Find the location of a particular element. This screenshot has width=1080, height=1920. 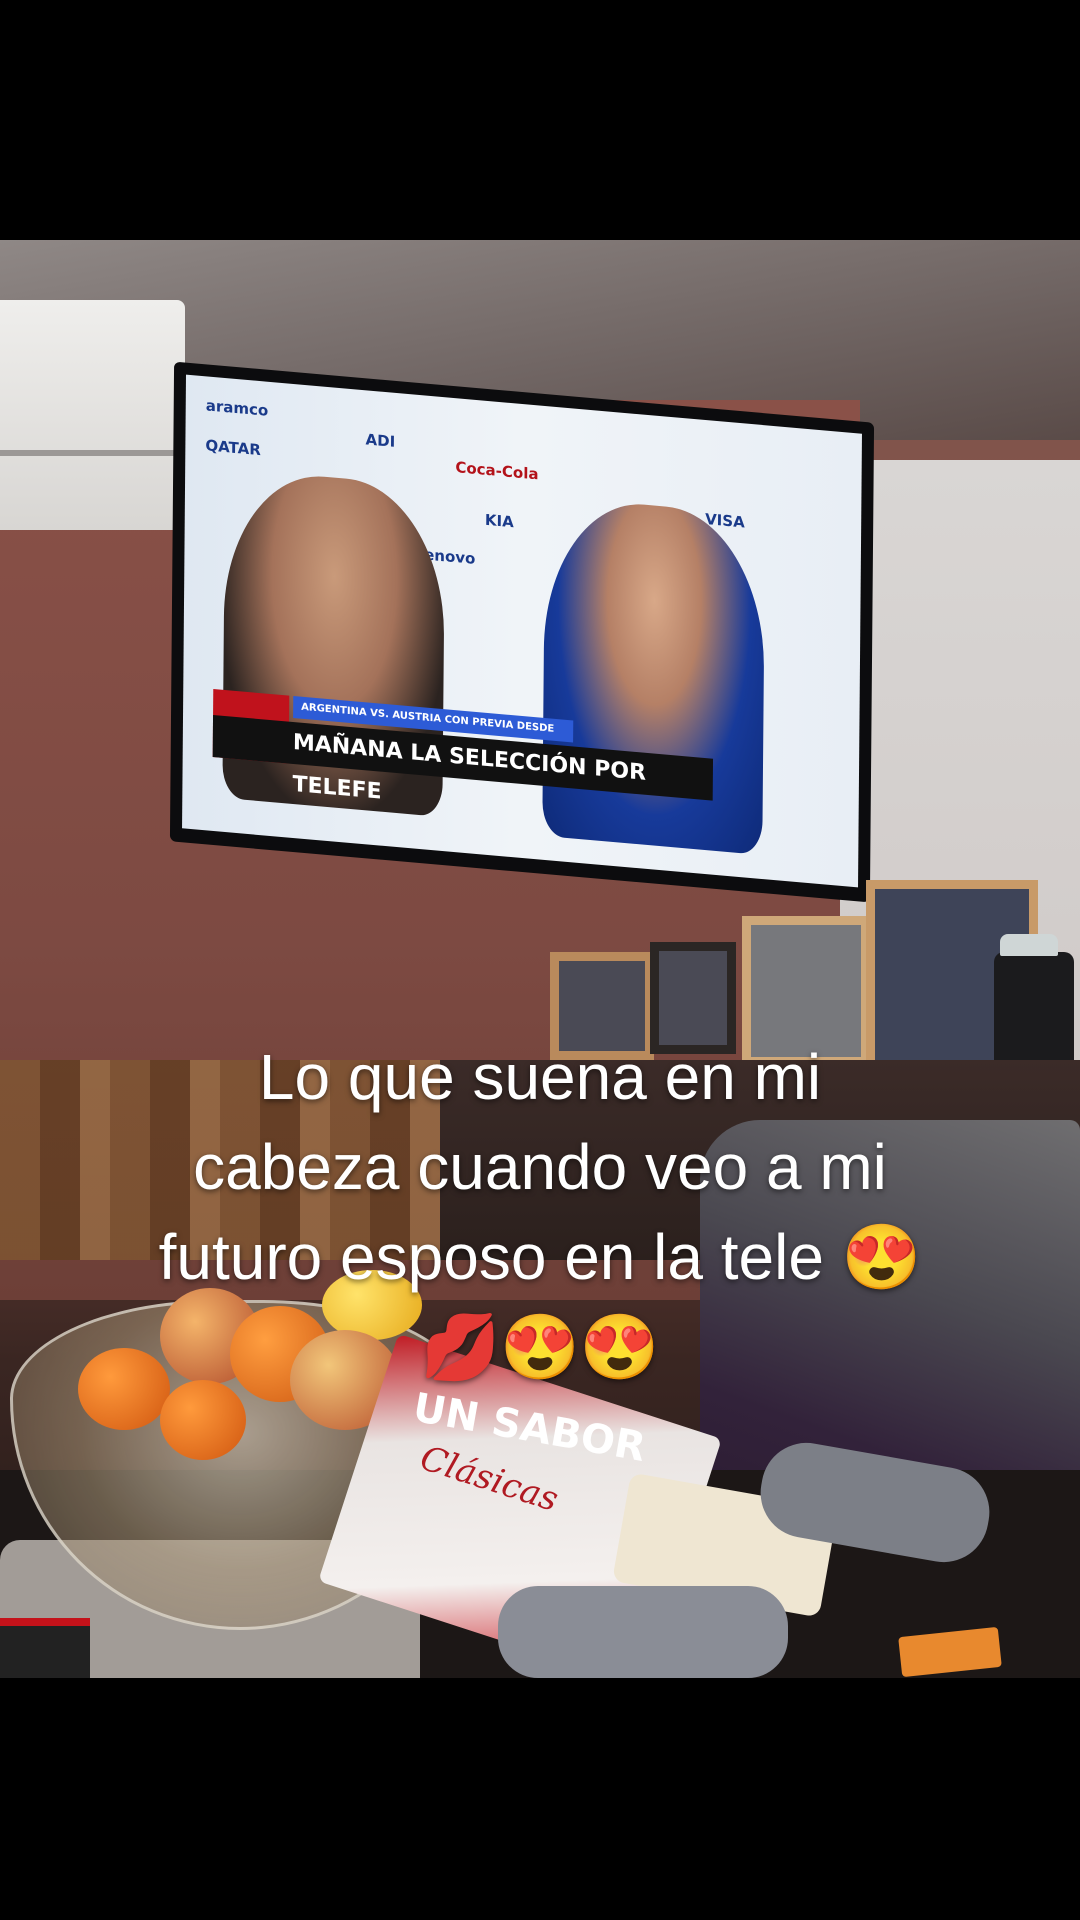

caption-line-3: futuro esposo en la tele 😍 is located at coordinates (540, 1257).